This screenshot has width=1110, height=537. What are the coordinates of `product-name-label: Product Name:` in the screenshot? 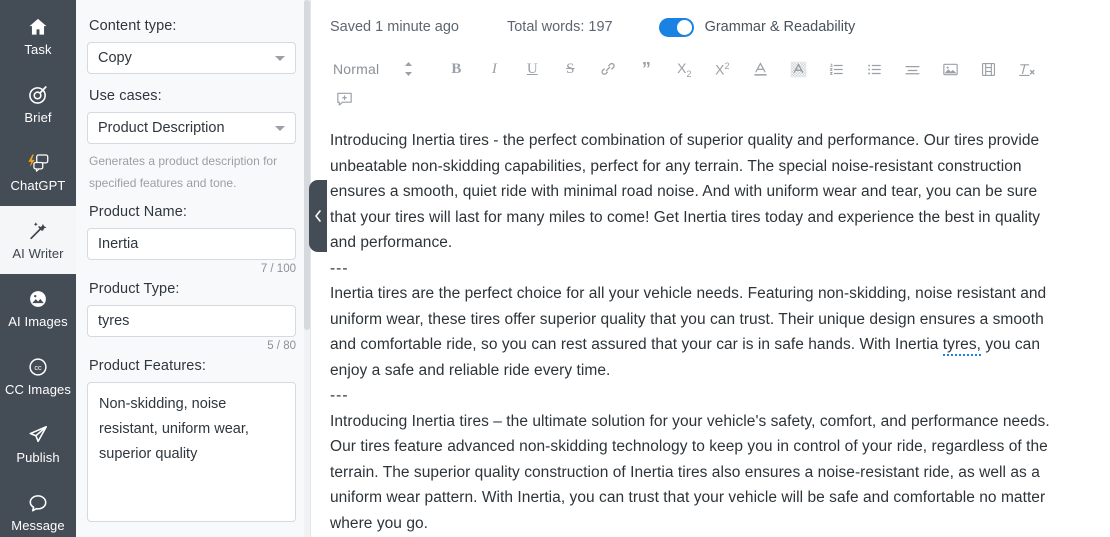 It's located at (138, 212).